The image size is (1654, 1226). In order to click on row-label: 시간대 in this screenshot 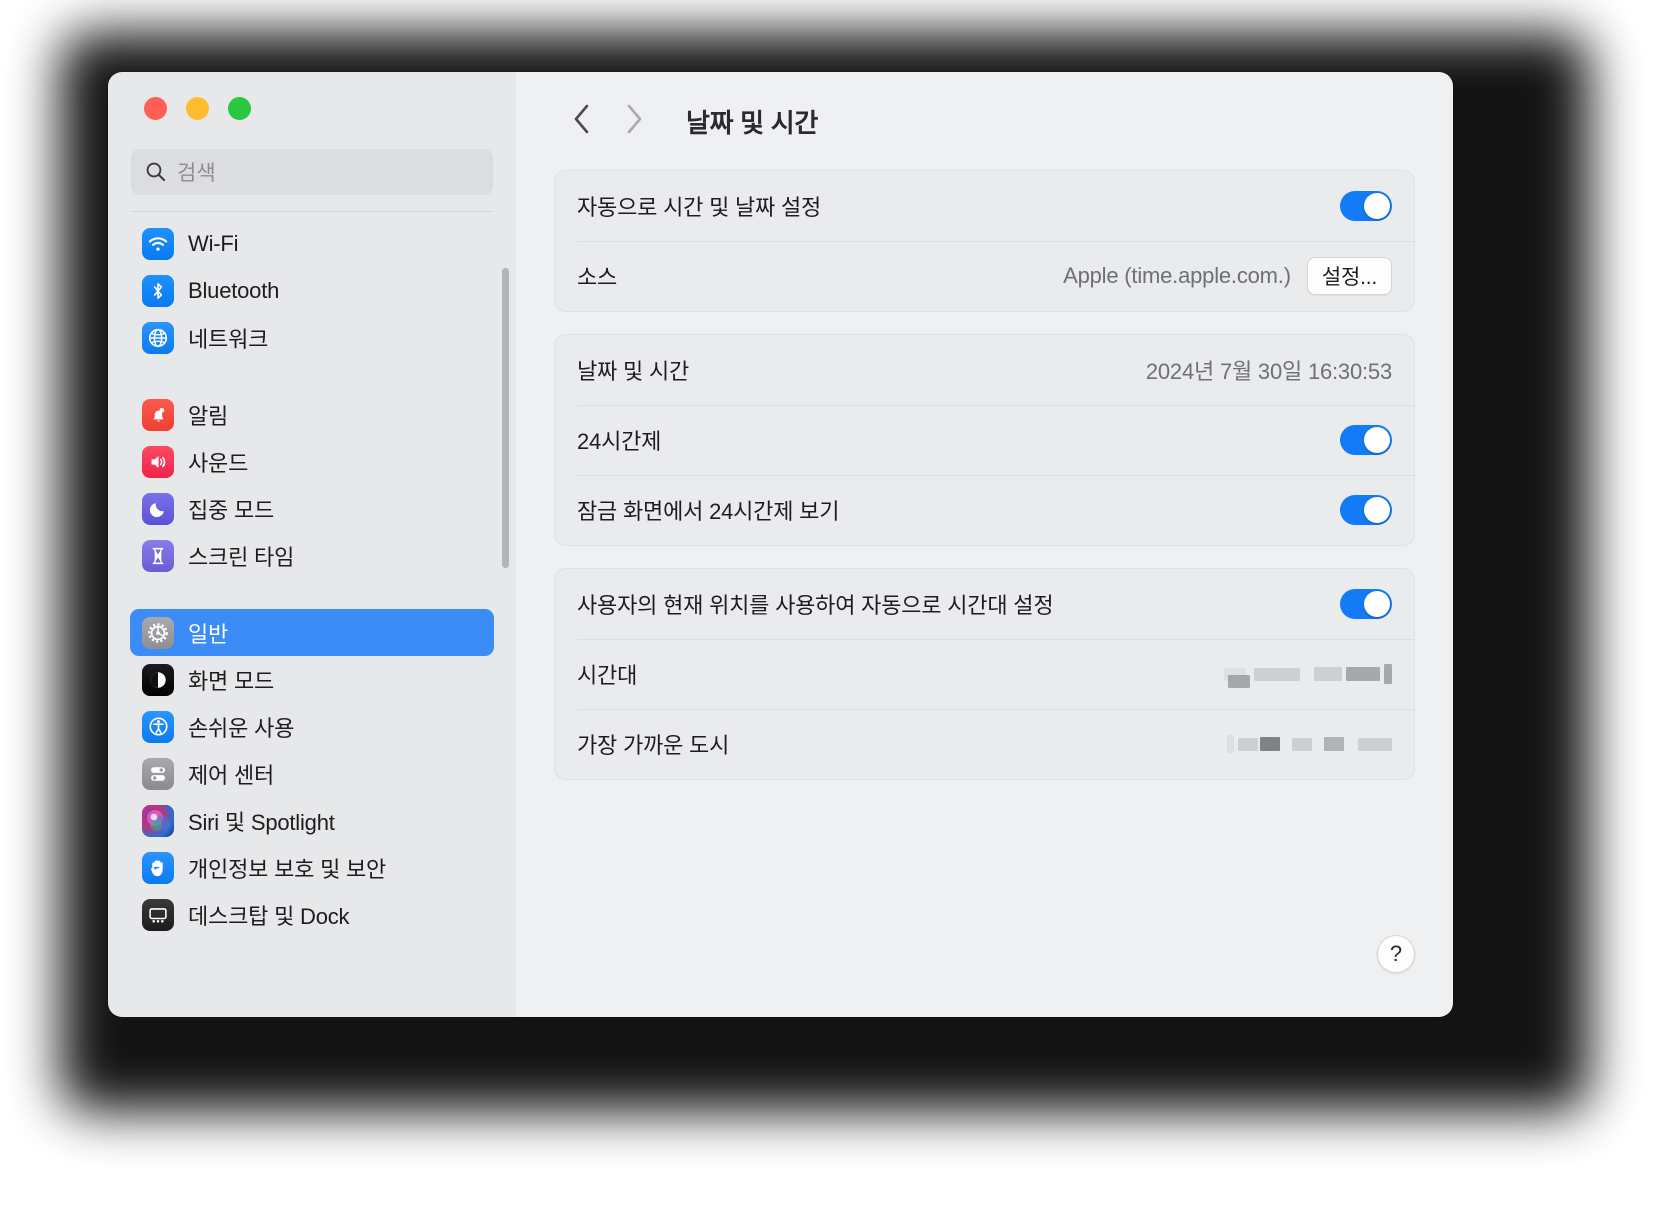, I will do `click(607, 675)`.